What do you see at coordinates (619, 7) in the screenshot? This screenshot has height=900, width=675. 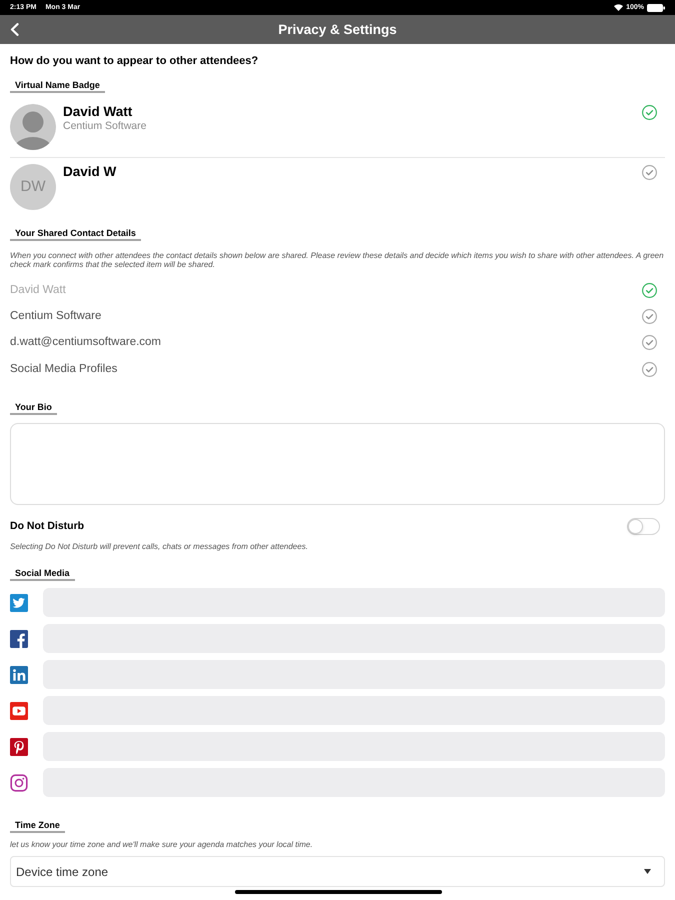 I see `wifi-icon` at bounding box center [619, 7].